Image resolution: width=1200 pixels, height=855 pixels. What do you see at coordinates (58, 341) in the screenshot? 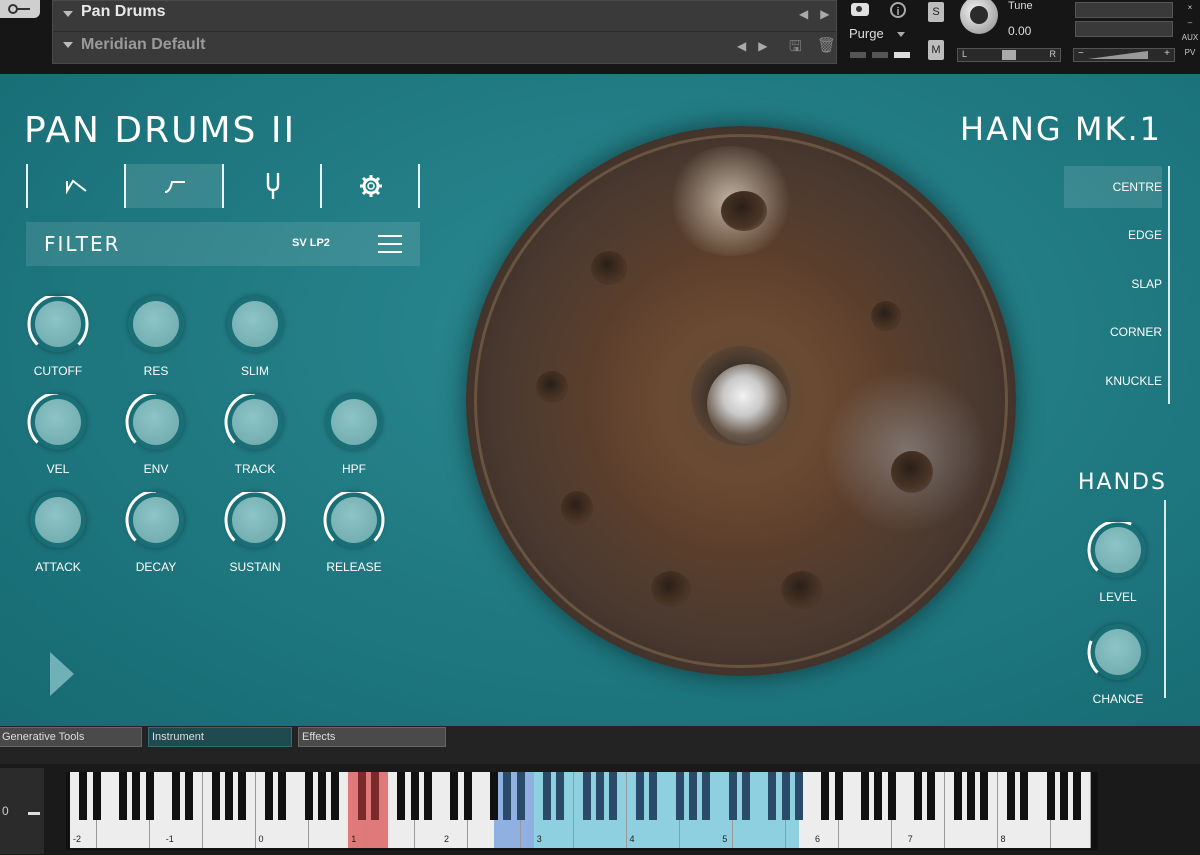
I see `cutoff-knob: CUTOFF` at bounding box center [58, 341].